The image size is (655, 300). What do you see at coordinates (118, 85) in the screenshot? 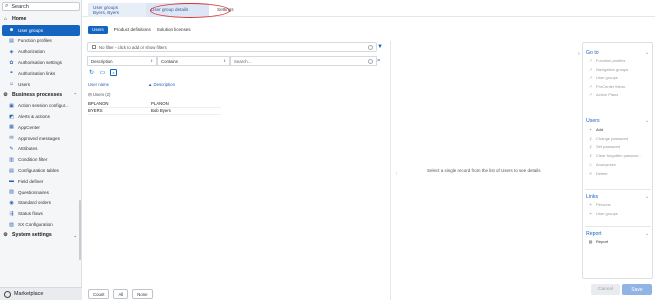
I see `column-header-user-name: User name` at bounding box center [118, 85].